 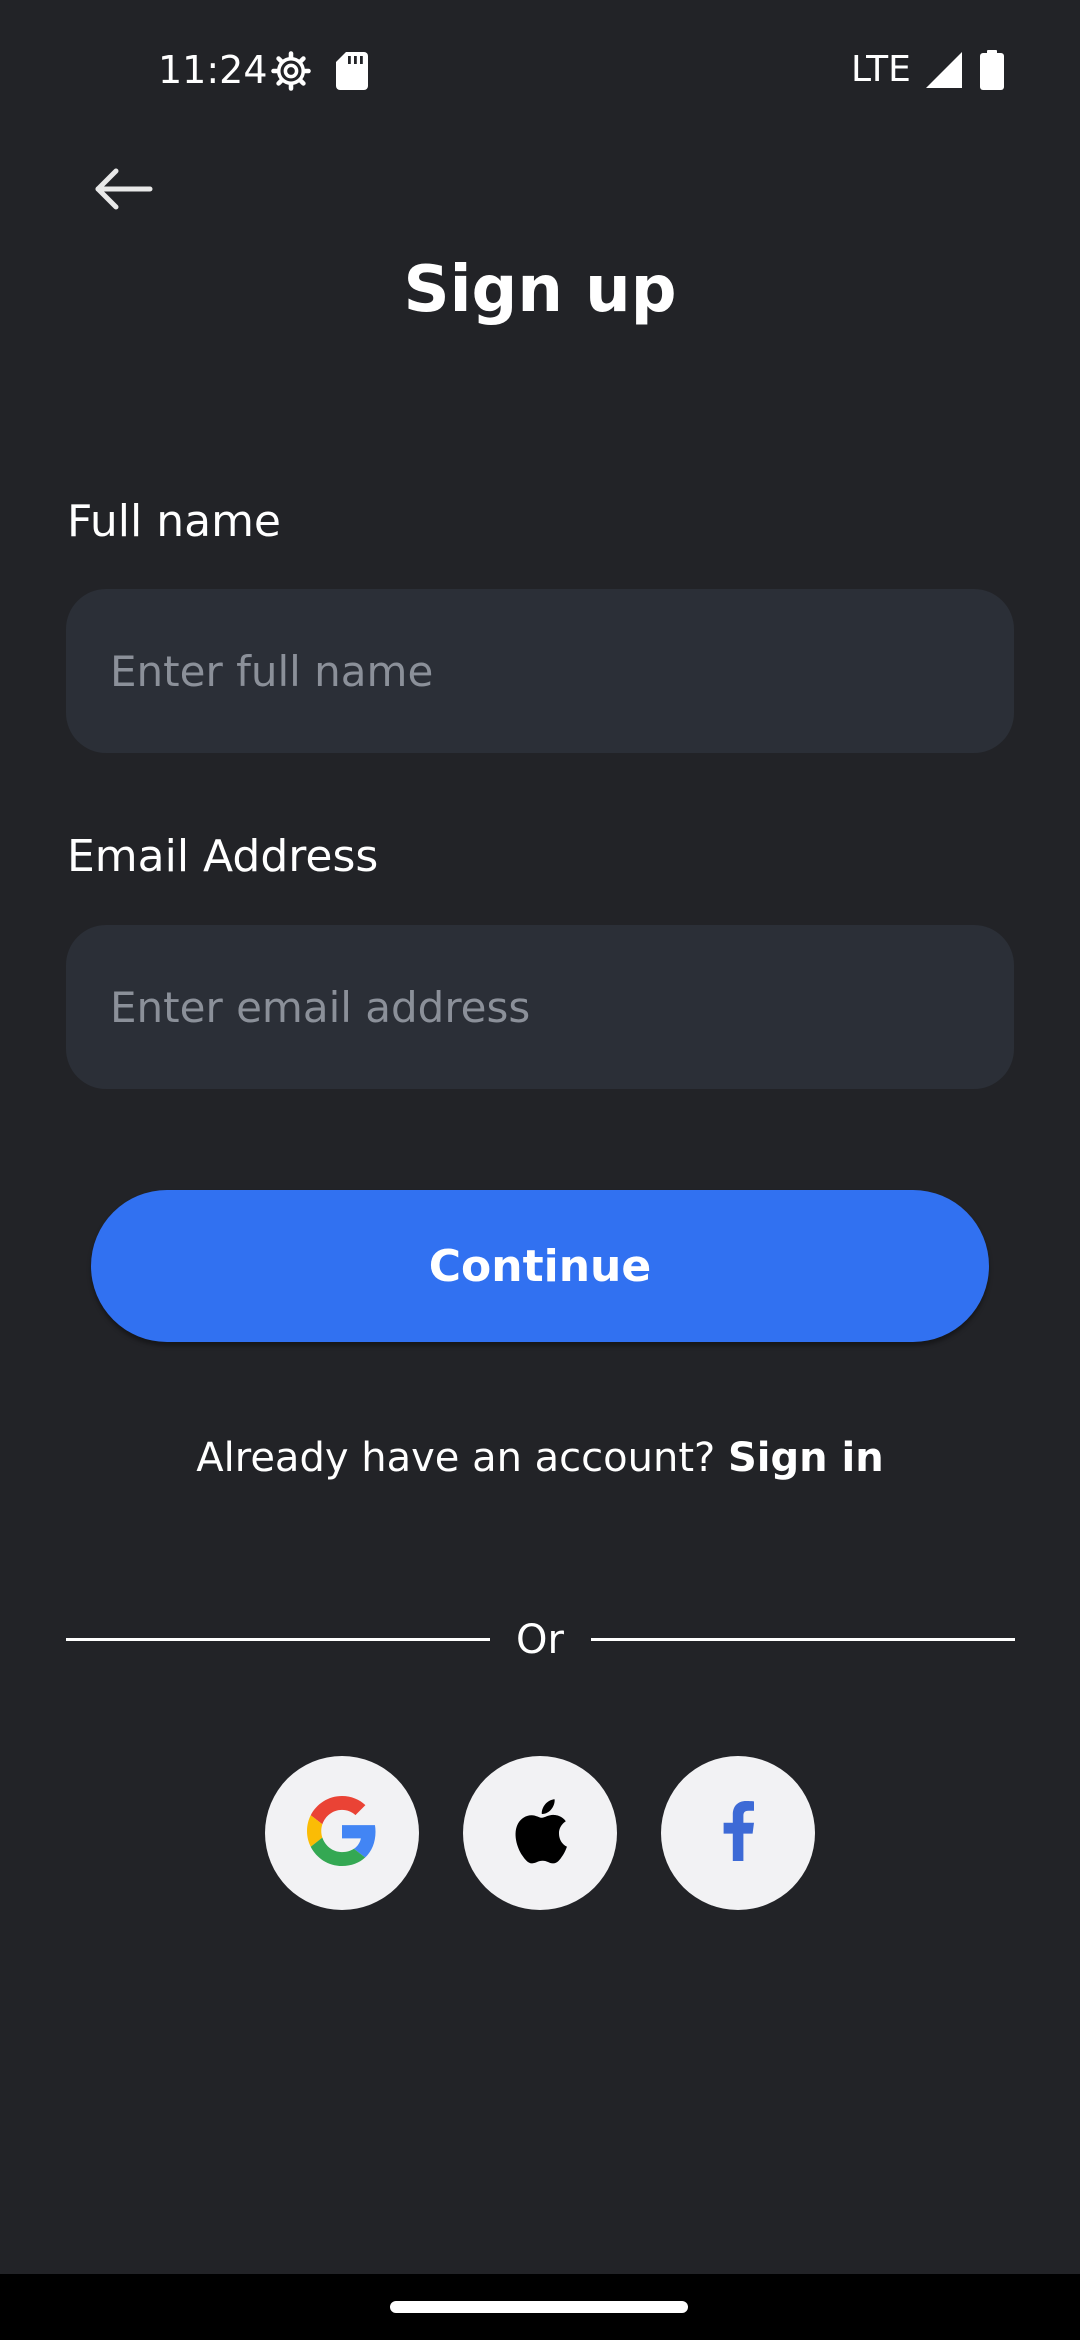 What do you see at coordinates (174, 521) in the screenshot?
I see `full-name-label: Full name` at bounding box center [174, 521].